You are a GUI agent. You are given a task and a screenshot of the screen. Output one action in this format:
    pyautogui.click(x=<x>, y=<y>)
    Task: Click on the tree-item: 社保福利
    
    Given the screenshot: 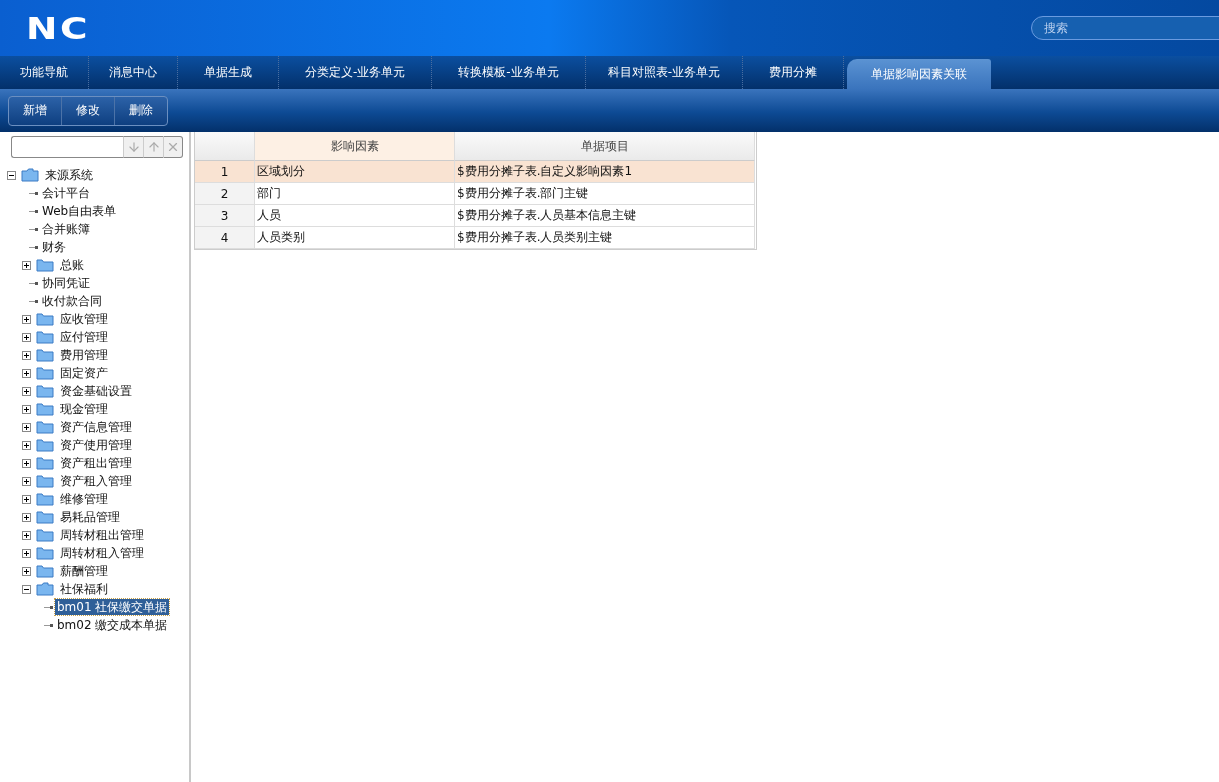 What is the action you would take?
    pyautogui.click(x=84, y=589)
    